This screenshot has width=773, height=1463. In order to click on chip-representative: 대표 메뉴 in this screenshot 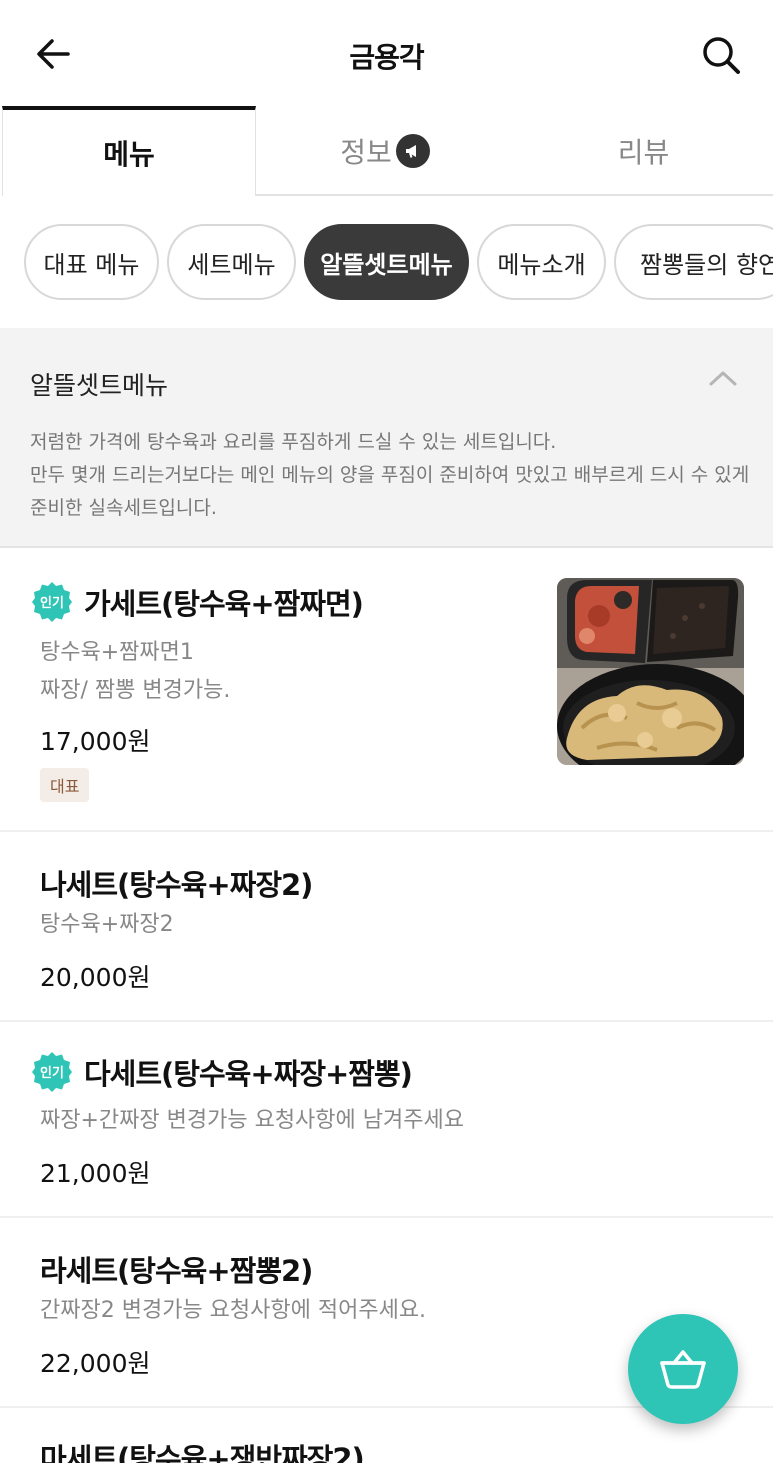, I will do `click(91, 262)`.